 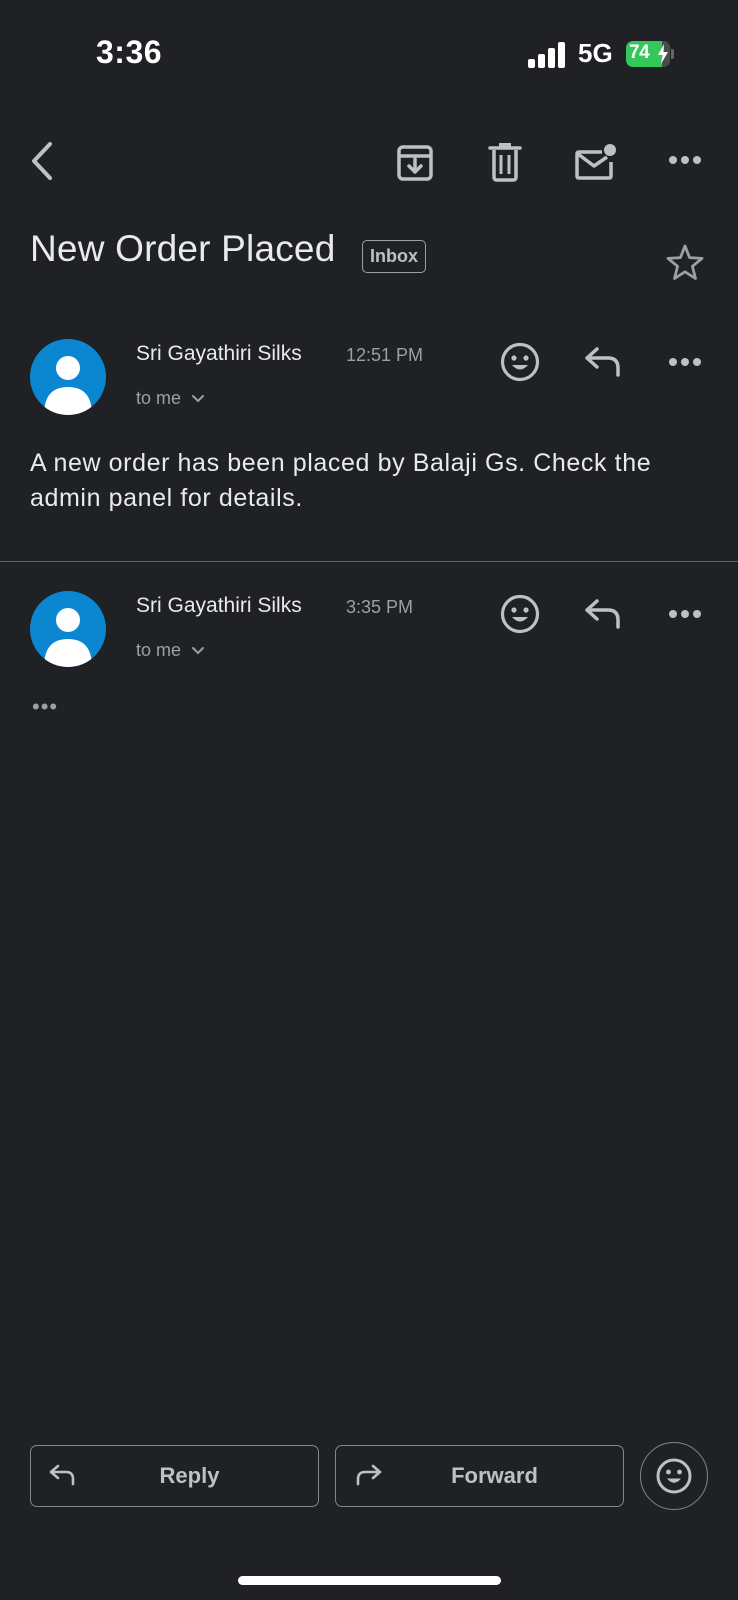 I want to click on archive-icon, so click(x=415, y=163).